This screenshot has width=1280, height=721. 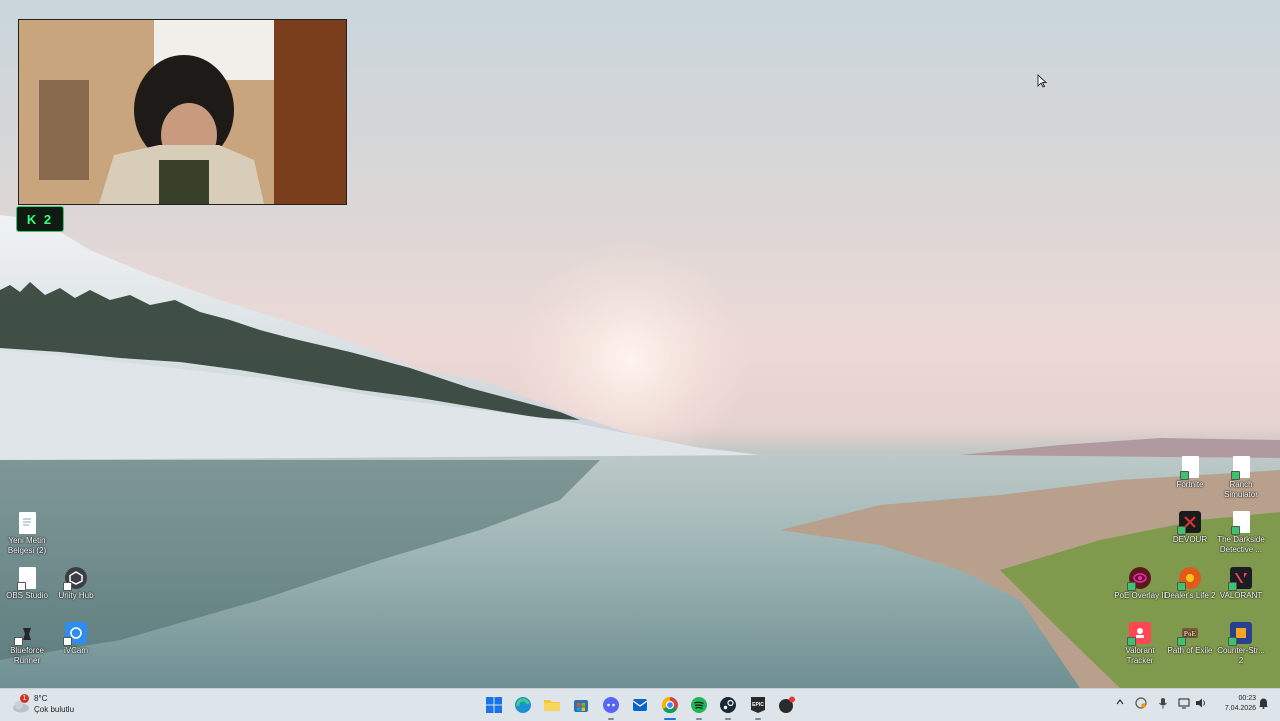 What do you see at coordinates (611, 705) in the screenshot?
I see `discord-icon` at bounding box center [611, 705].